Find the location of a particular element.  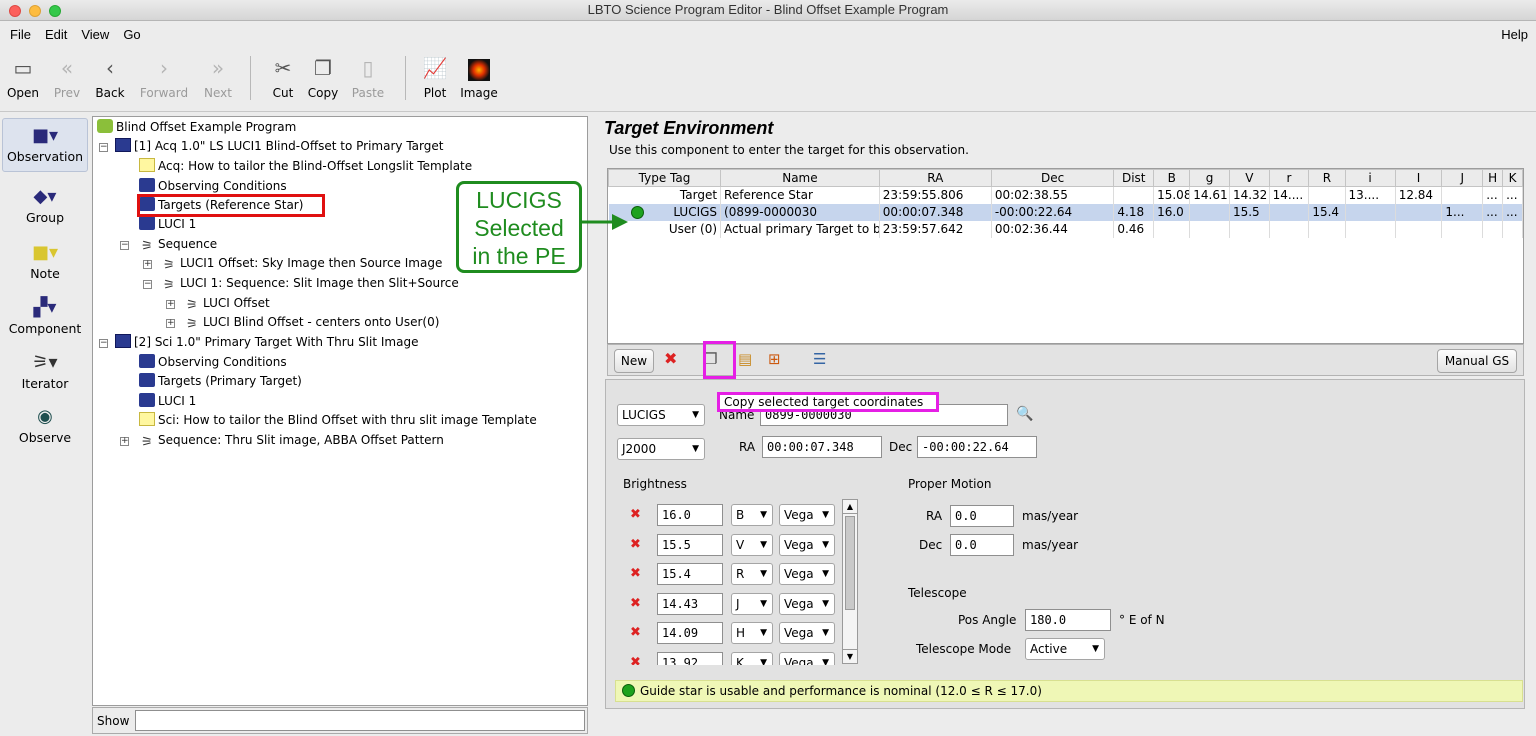

column-header: I is located at coordinates (1418, 178).